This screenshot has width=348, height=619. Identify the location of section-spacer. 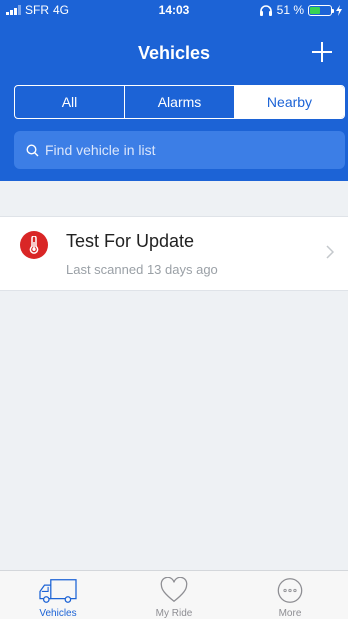
(174, 199).